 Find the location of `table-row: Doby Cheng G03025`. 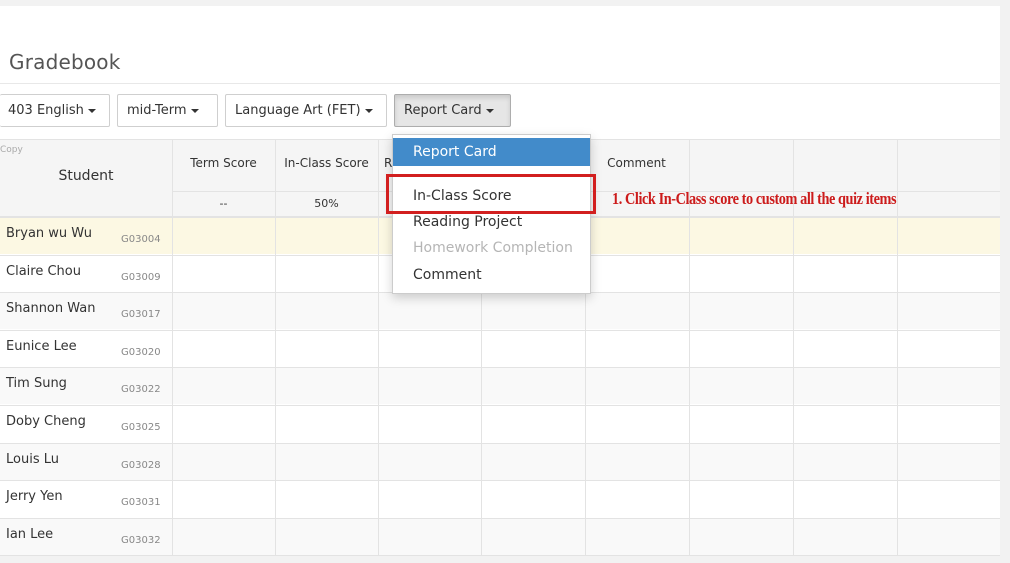

table-row: Doby Cheng G03025 is located at coordinates (500, 423).